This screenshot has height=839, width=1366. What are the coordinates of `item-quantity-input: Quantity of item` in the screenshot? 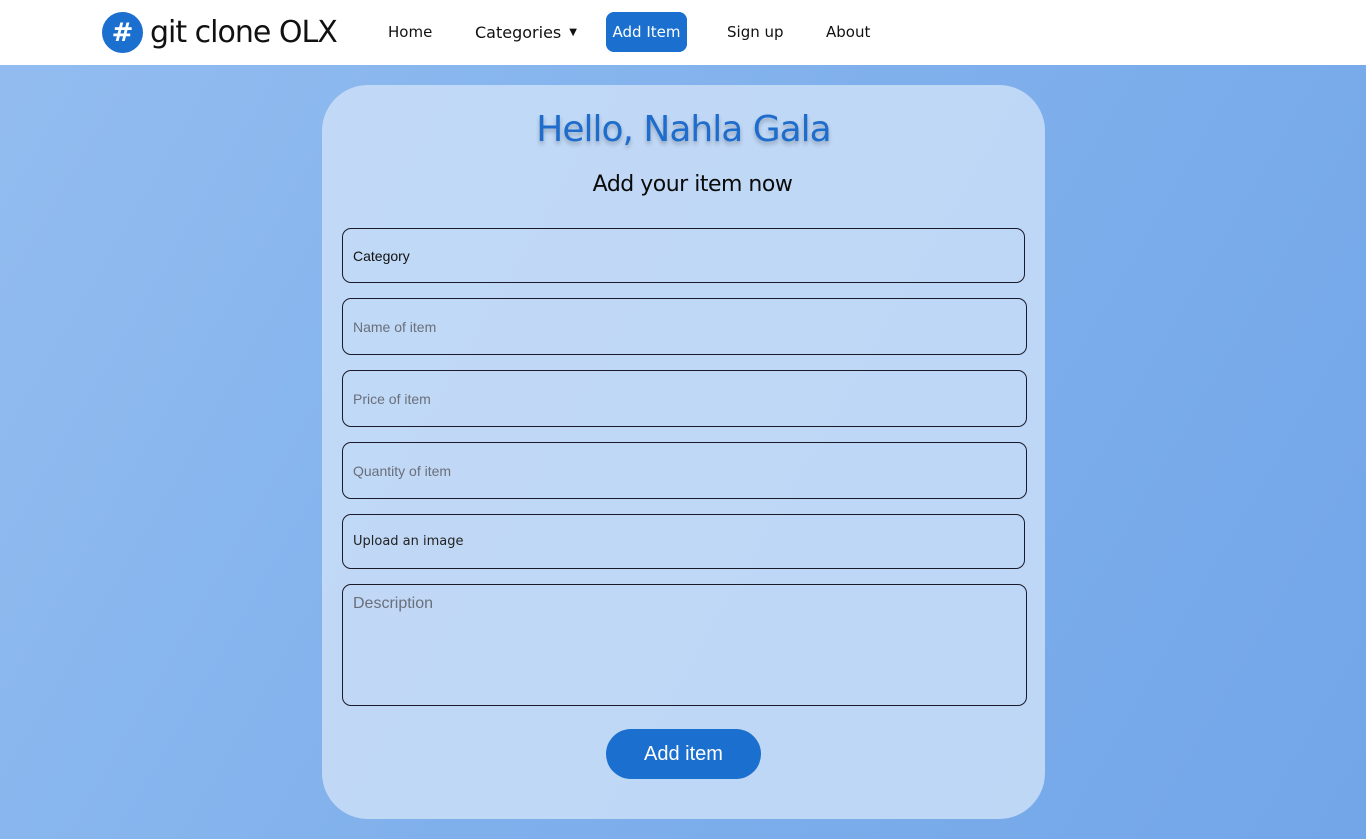 It's located at (684, 470).